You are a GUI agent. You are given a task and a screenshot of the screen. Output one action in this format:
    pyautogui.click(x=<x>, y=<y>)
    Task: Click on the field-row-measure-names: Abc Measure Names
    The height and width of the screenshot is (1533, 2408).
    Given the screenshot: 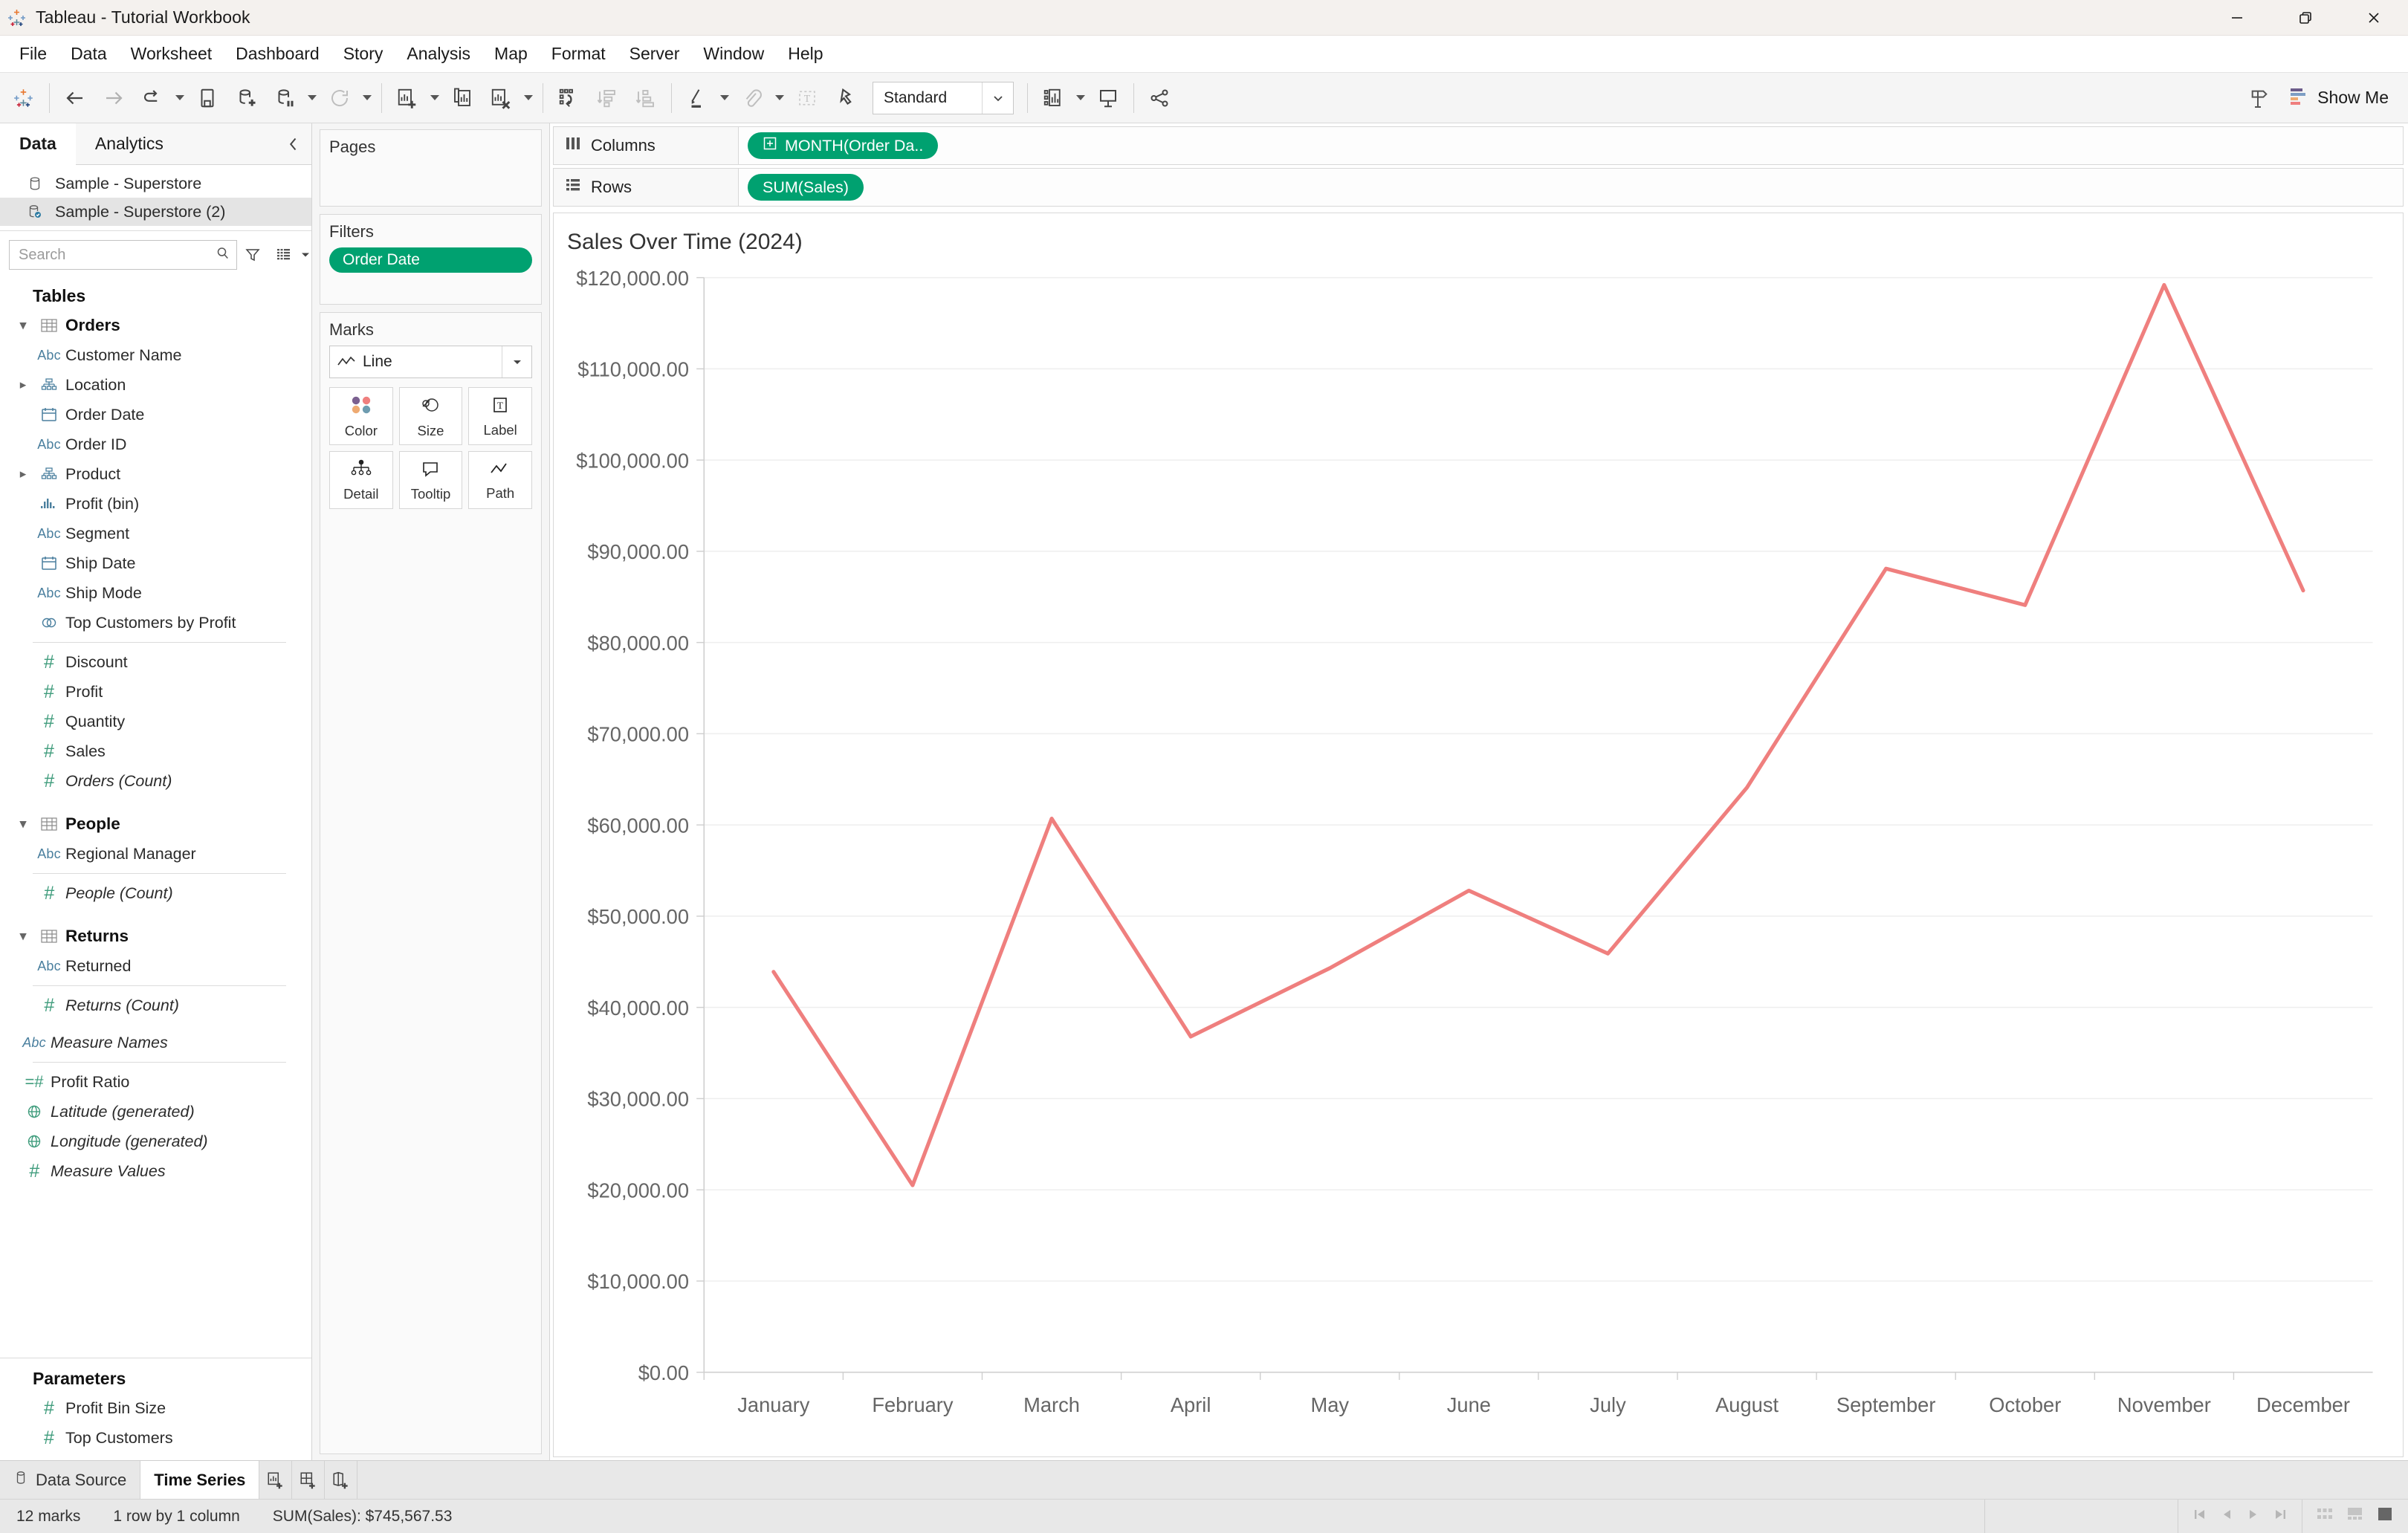 What is the action you would take?
    pyautogui.click(x=155, y=1042)
    